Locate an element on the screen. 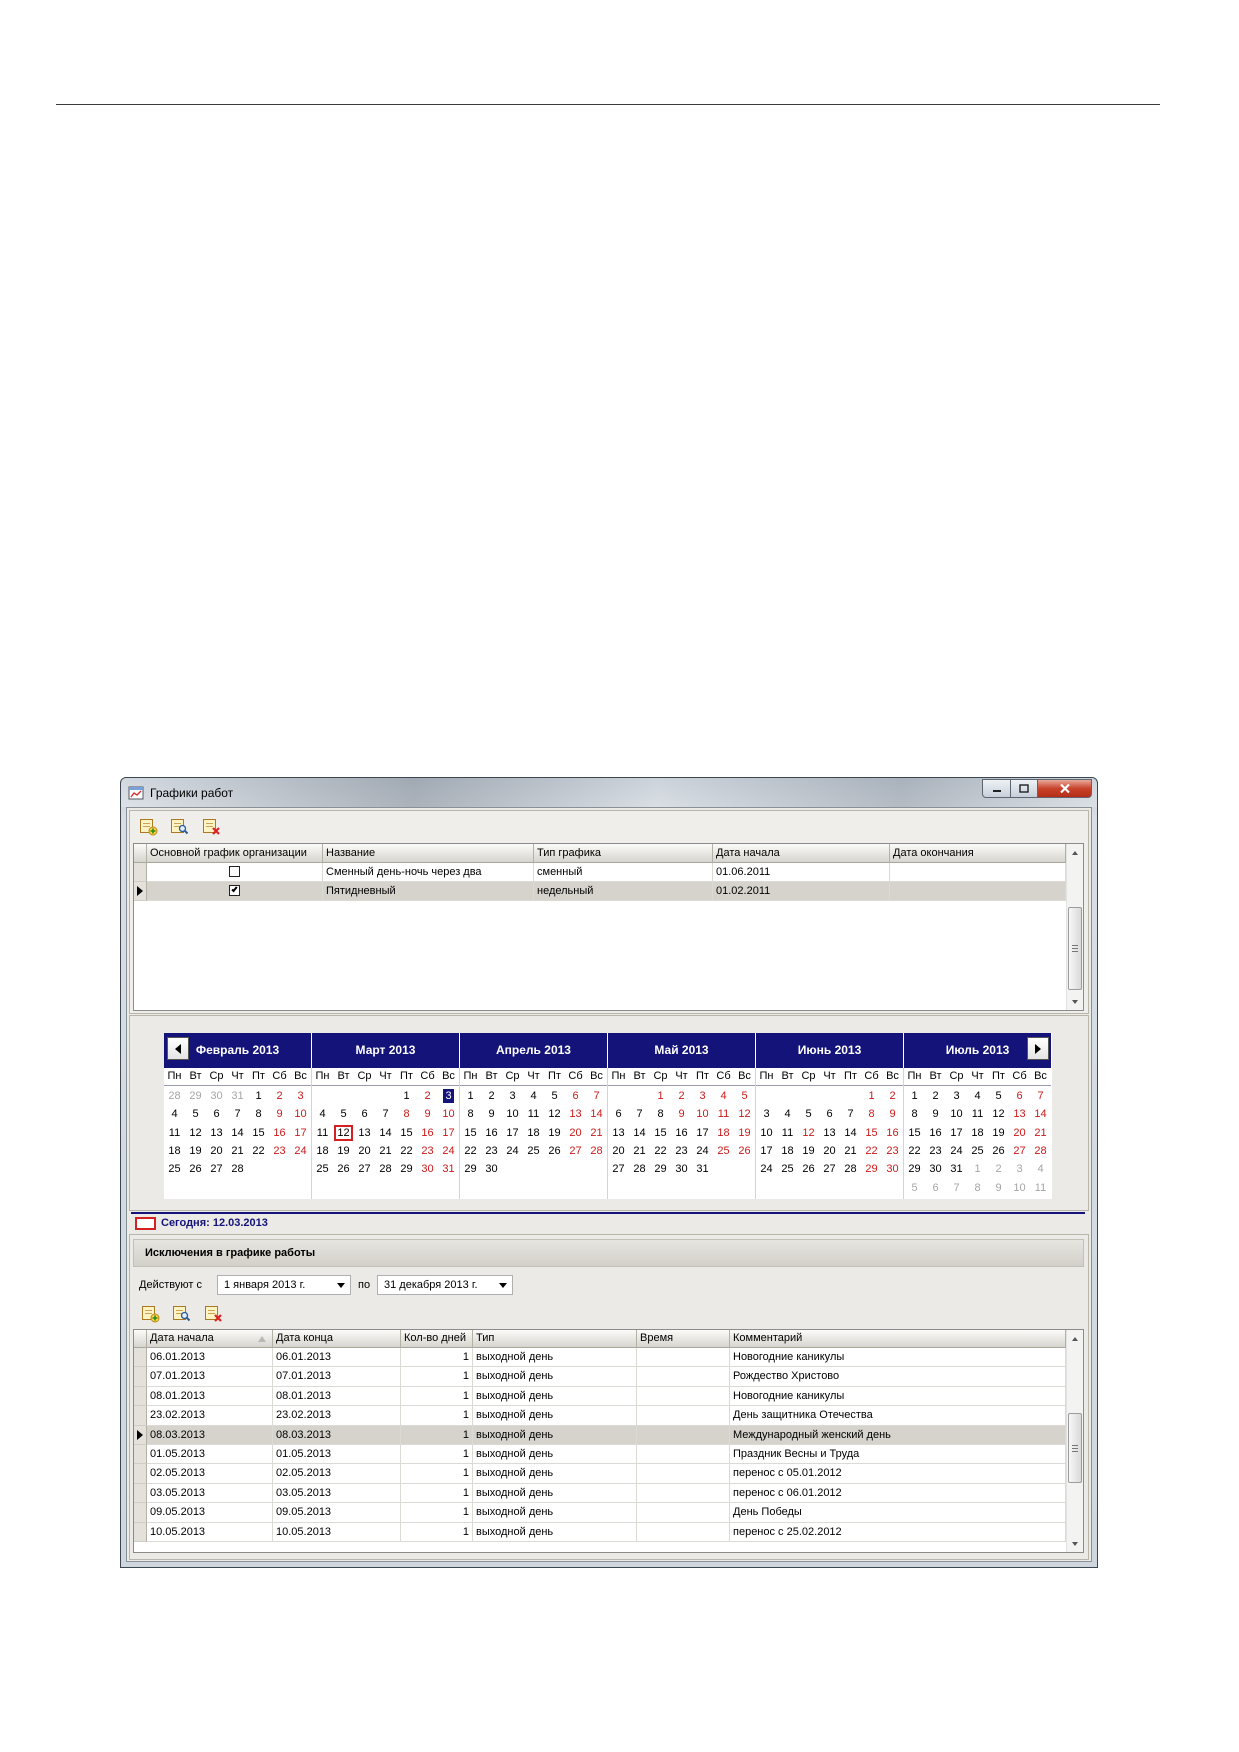  column-header-time: Время is located at coordinates (683, 1339).